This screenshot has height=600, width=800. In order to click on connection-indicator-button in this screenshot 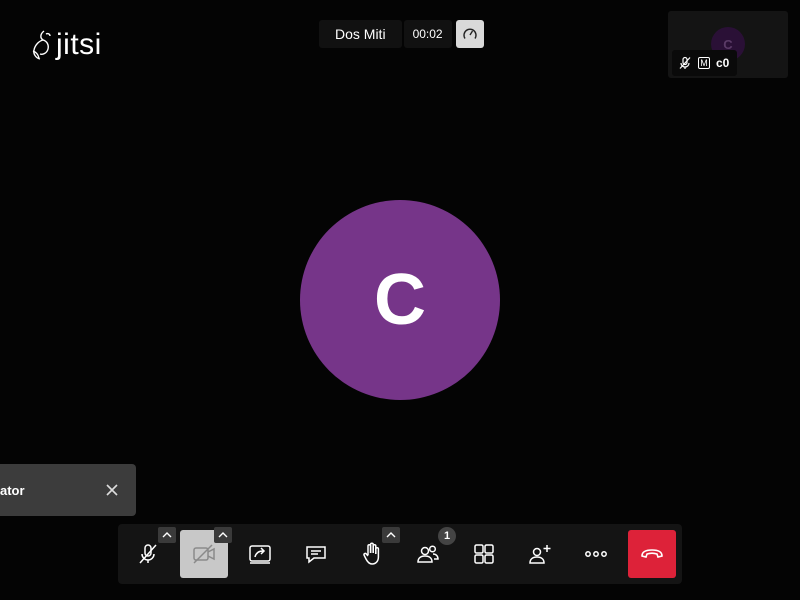, I will do `click(469, 34)`.